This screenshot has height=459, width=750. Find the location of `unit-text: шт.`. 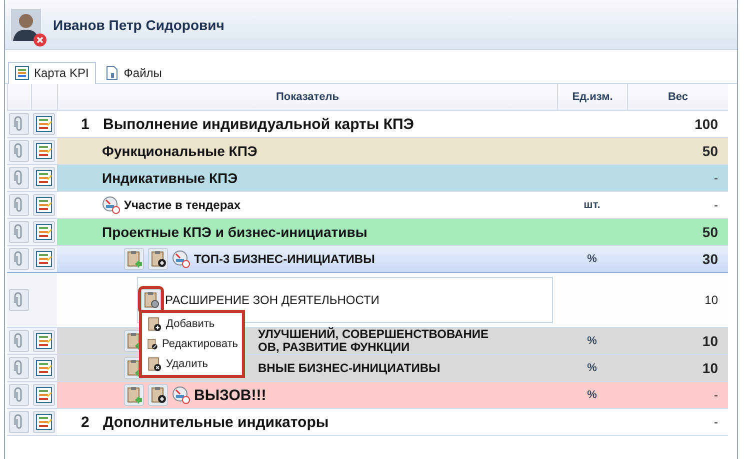

unit-text: шт. is located at coordinates (592, 205).